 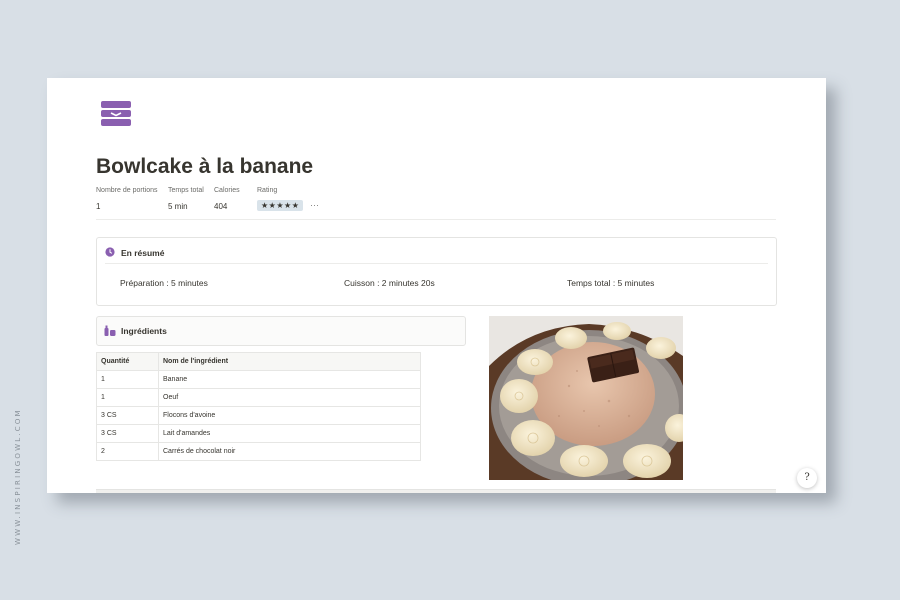 I want to click on more-properties-button: ···, so click(x=314, y=205).